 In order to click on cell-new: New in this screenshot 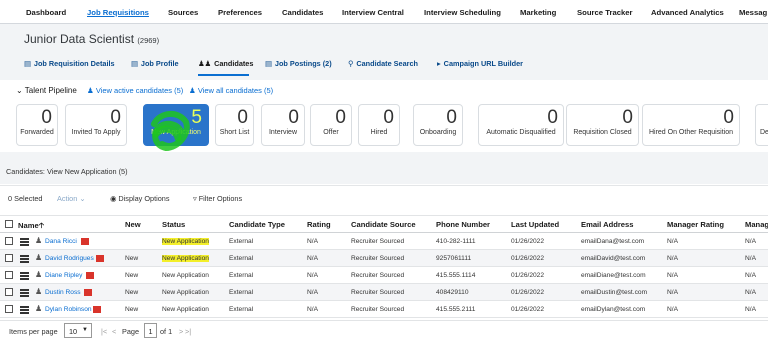, I will do `click(132, 275)`.